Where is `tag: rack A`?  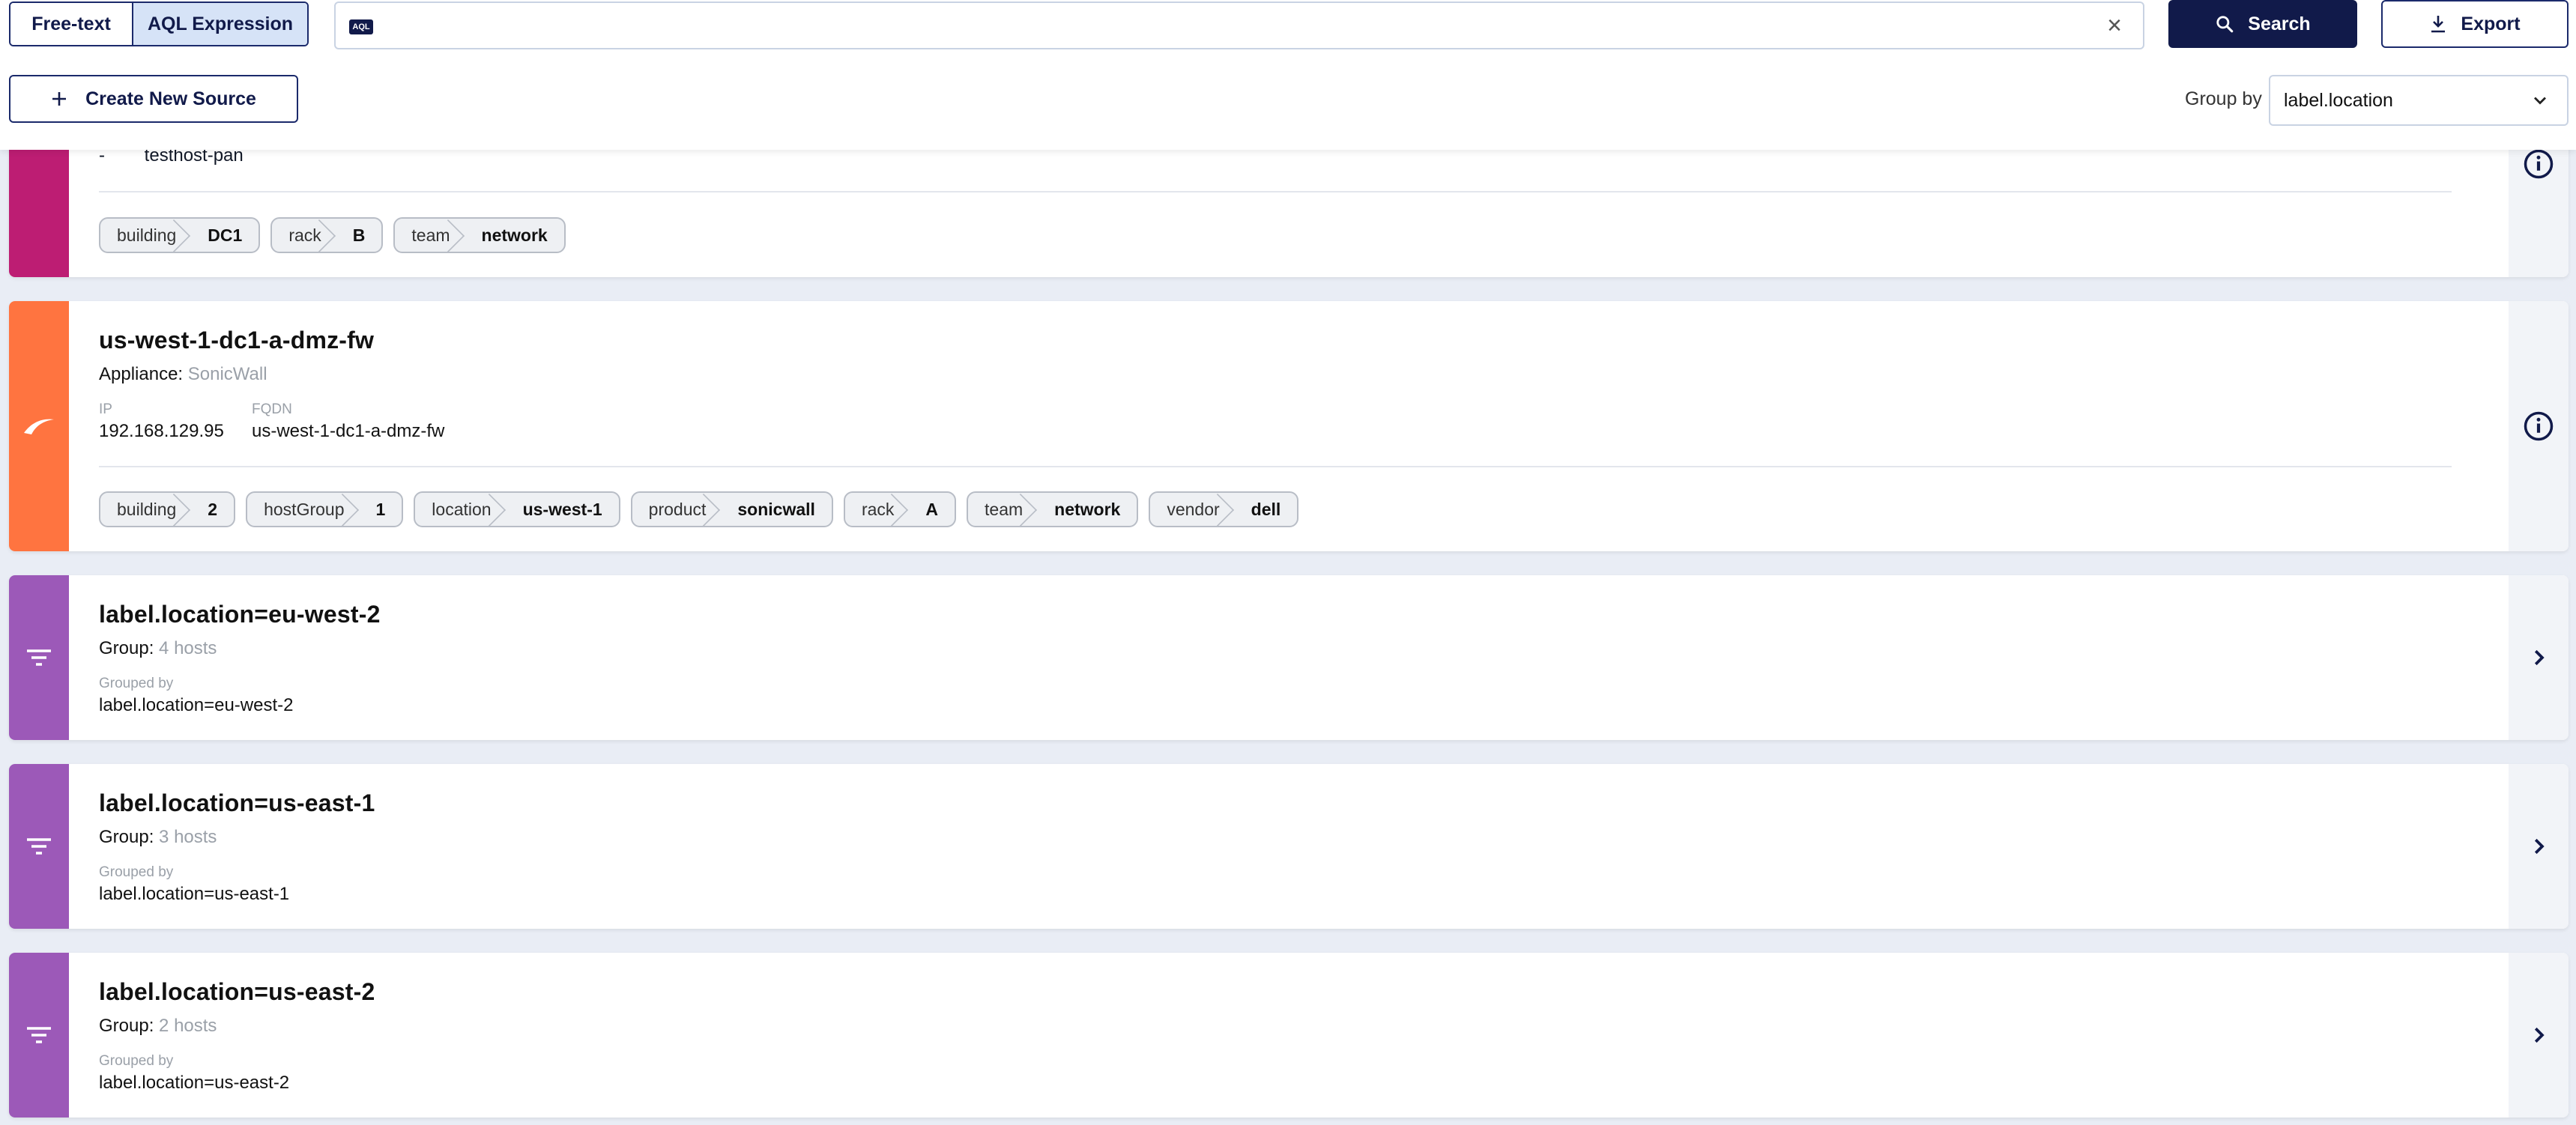
tag: rack A is located at coordinates (900, 509).